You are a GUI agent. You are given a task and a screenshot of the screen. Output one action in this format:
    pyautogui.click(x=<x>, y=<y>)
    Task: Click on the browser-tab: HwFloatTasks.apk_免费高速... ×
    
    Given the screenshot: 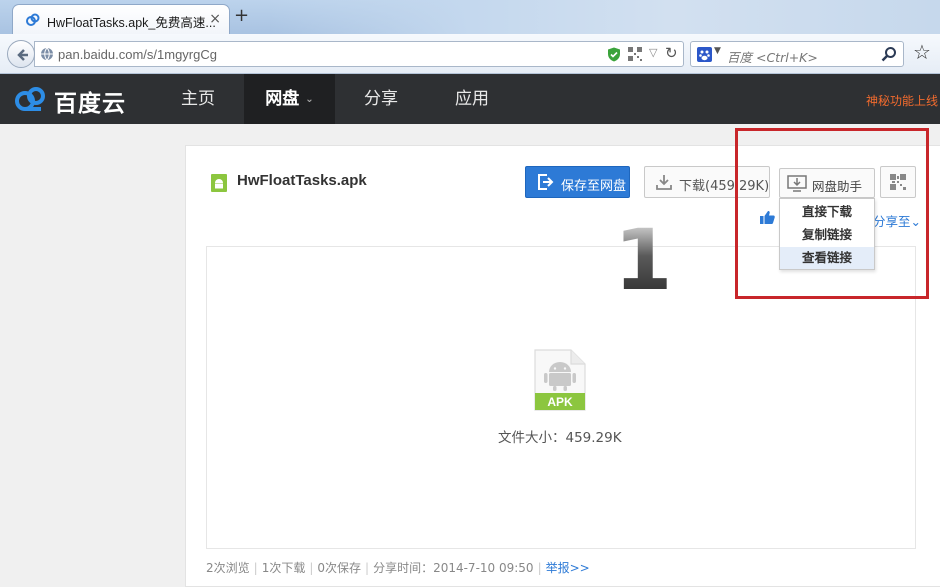 What is the action you would take?
    pyautogui.click(x=121, y=19)
    